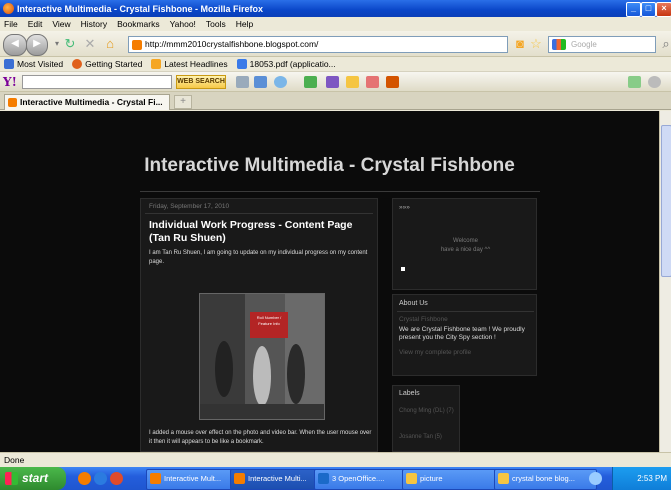  I want to click on labels-header: Labels, so click(409, 393).